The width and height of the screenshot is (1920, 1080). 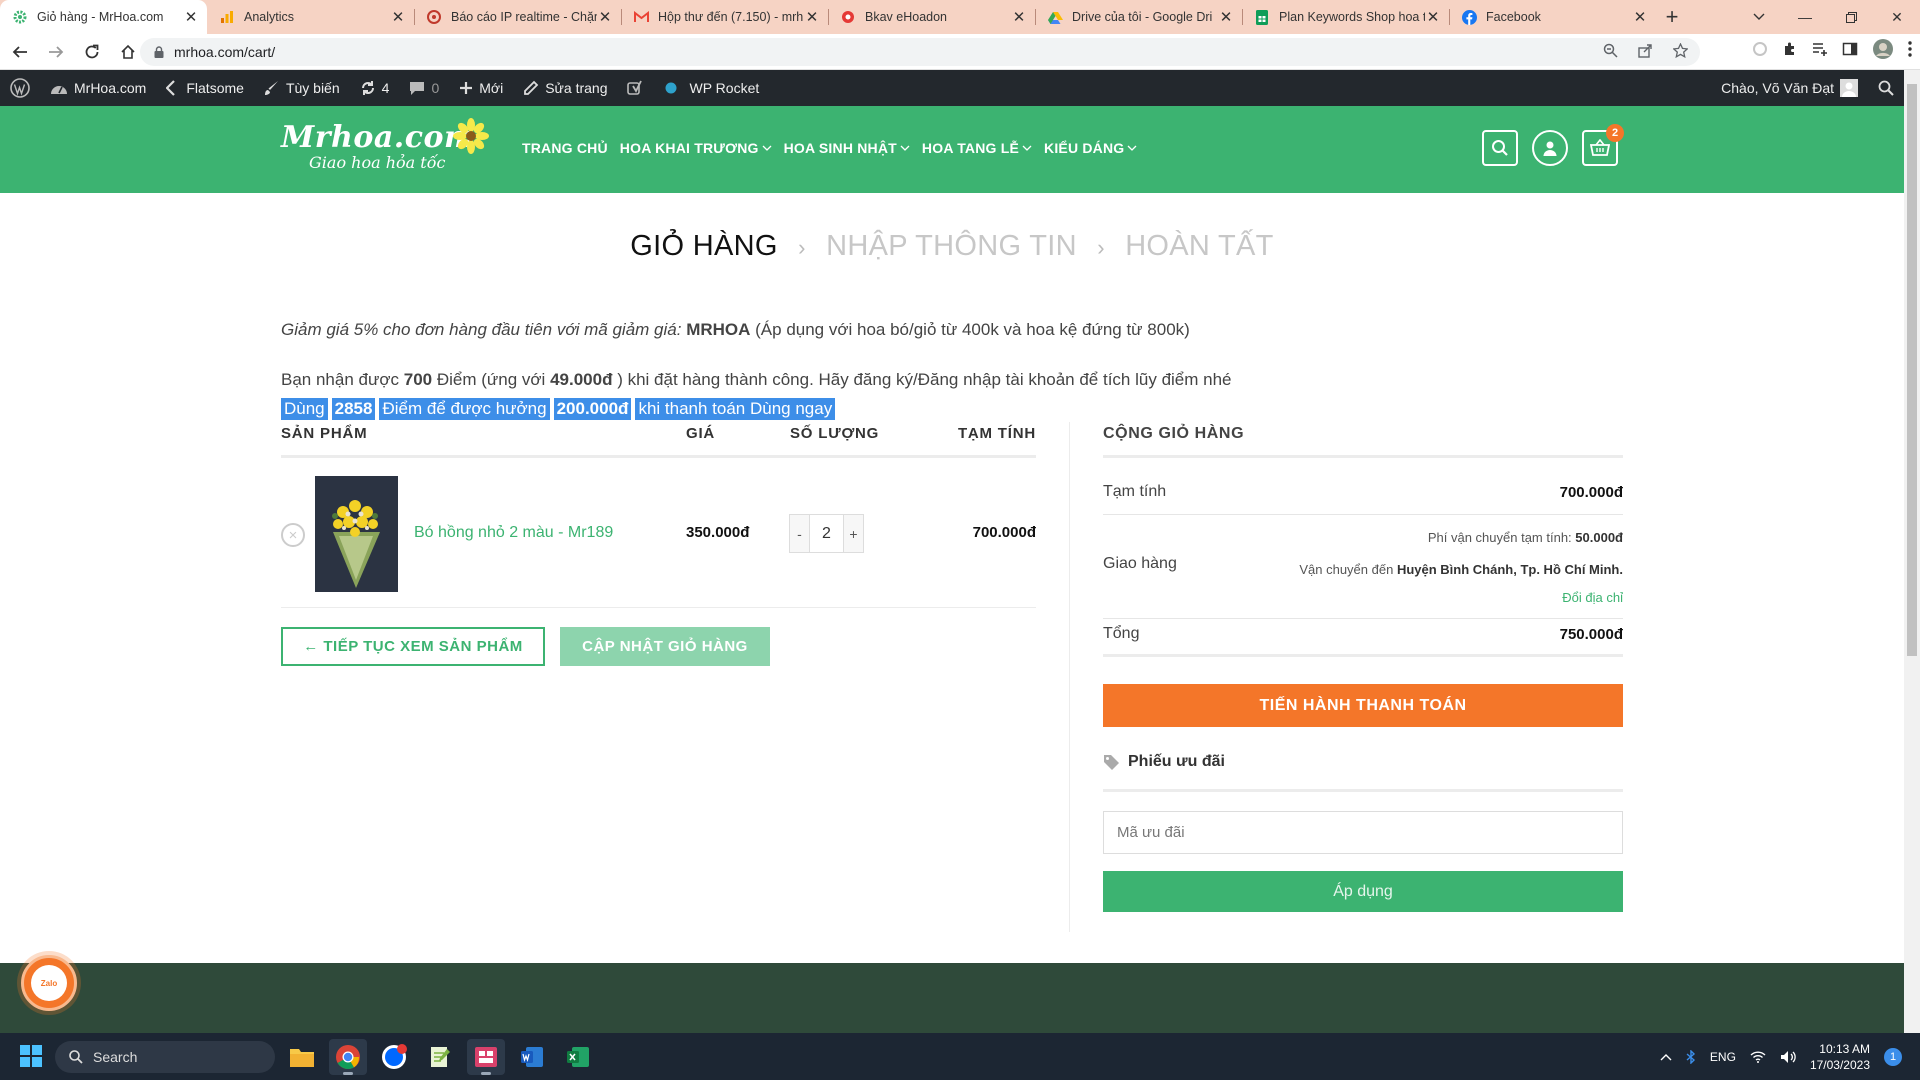 What do you see at coordinates (696, 148) in the screenshot?
I see `nav-opening-flowers: HOA KHAI TRƯƠNG` at bounding box center [696, 148].